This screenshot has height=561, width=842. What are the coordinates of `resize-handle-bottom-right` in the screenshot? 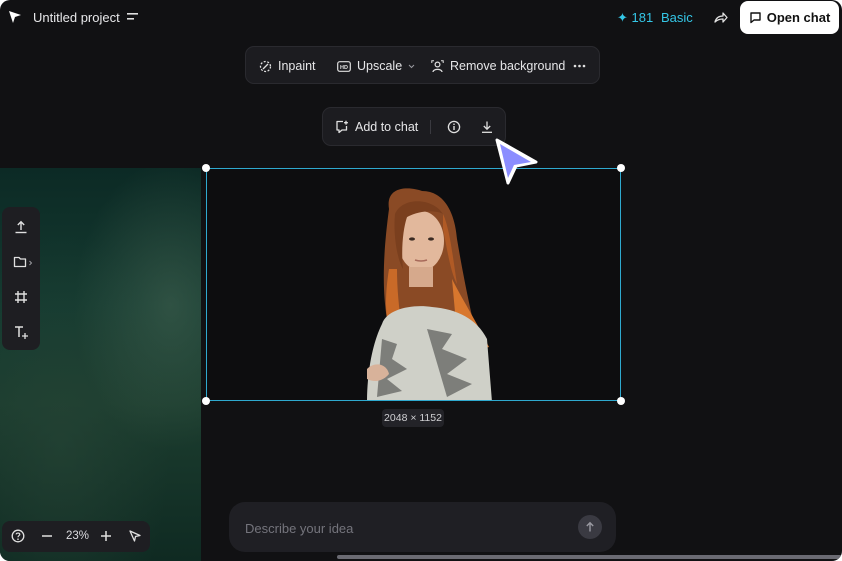 It's located at (621, 401).